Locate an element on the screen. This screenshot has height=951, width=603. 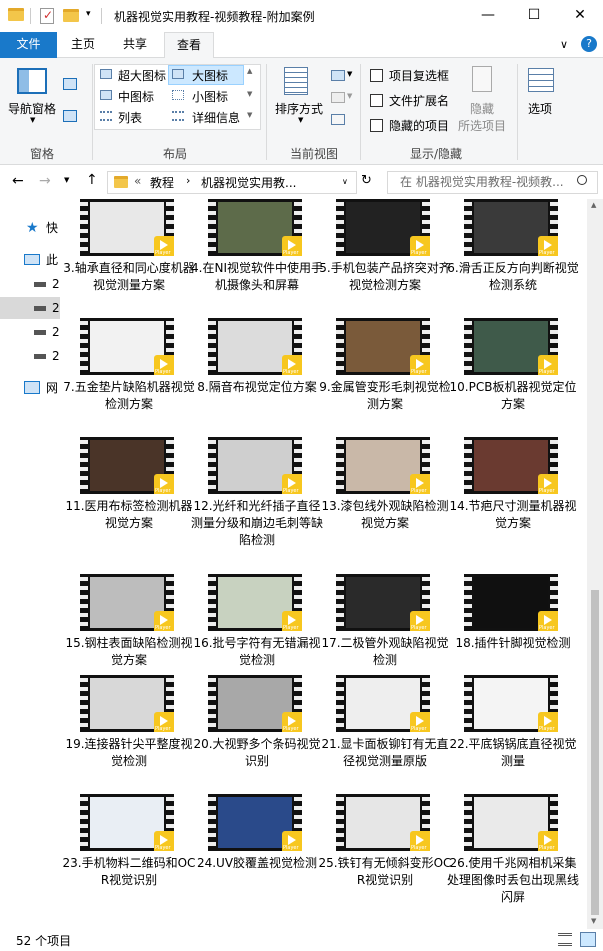
customize-quick-access-icon: ▾ is located at coordinates (88, 14).